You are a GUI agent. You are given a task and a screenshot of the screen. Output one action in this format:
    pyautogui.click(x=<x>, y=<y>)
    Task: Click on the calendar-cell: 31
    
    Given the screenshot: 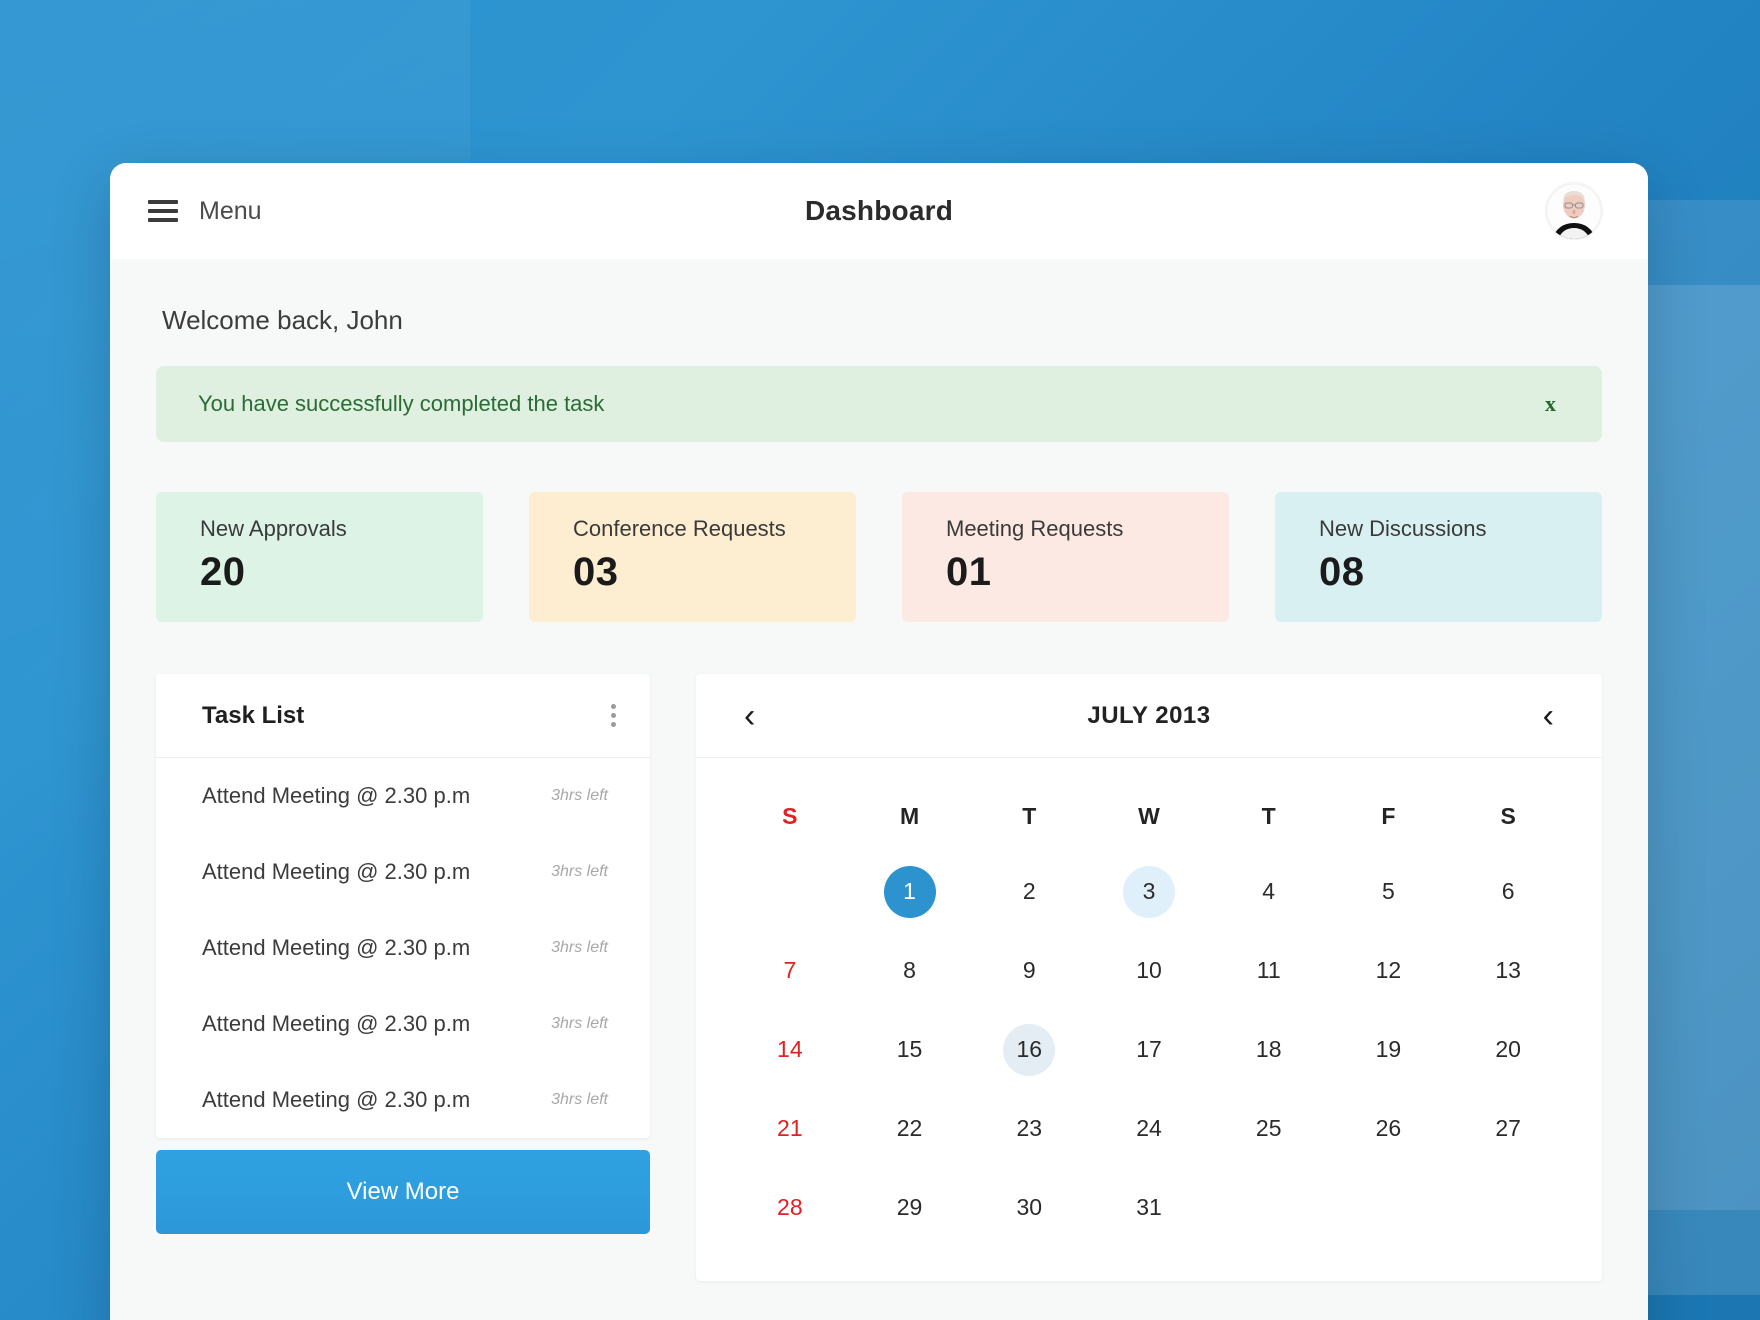 What is the action you would take?
    pyautogui.click(x=1149, y=1207)
    